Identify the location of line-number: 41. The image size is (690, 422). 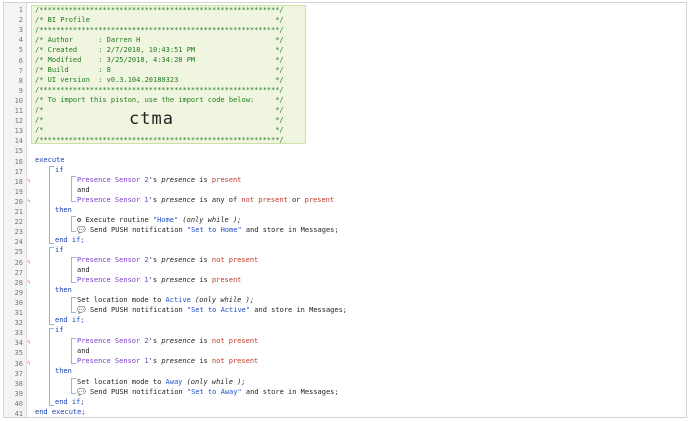
(18, 414).